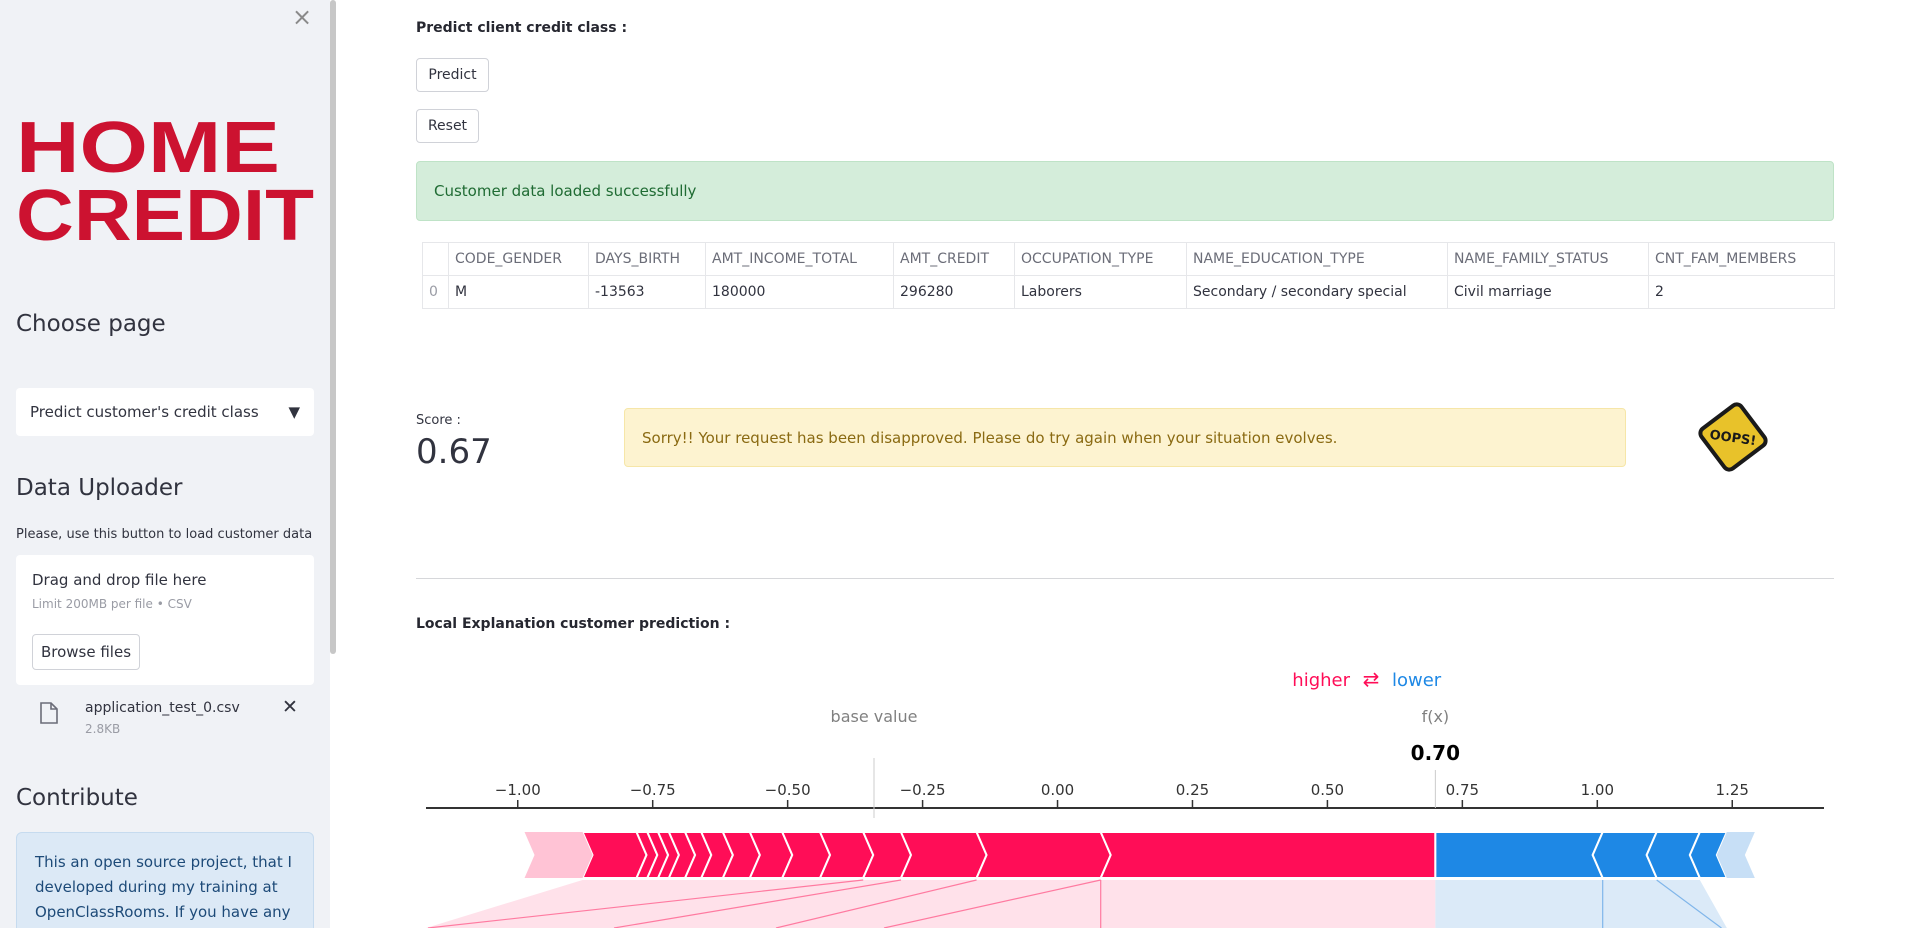 This screenshot has height=928, width=1920. I want to click on logo-line-2: CREDIT, so click(165, 209).